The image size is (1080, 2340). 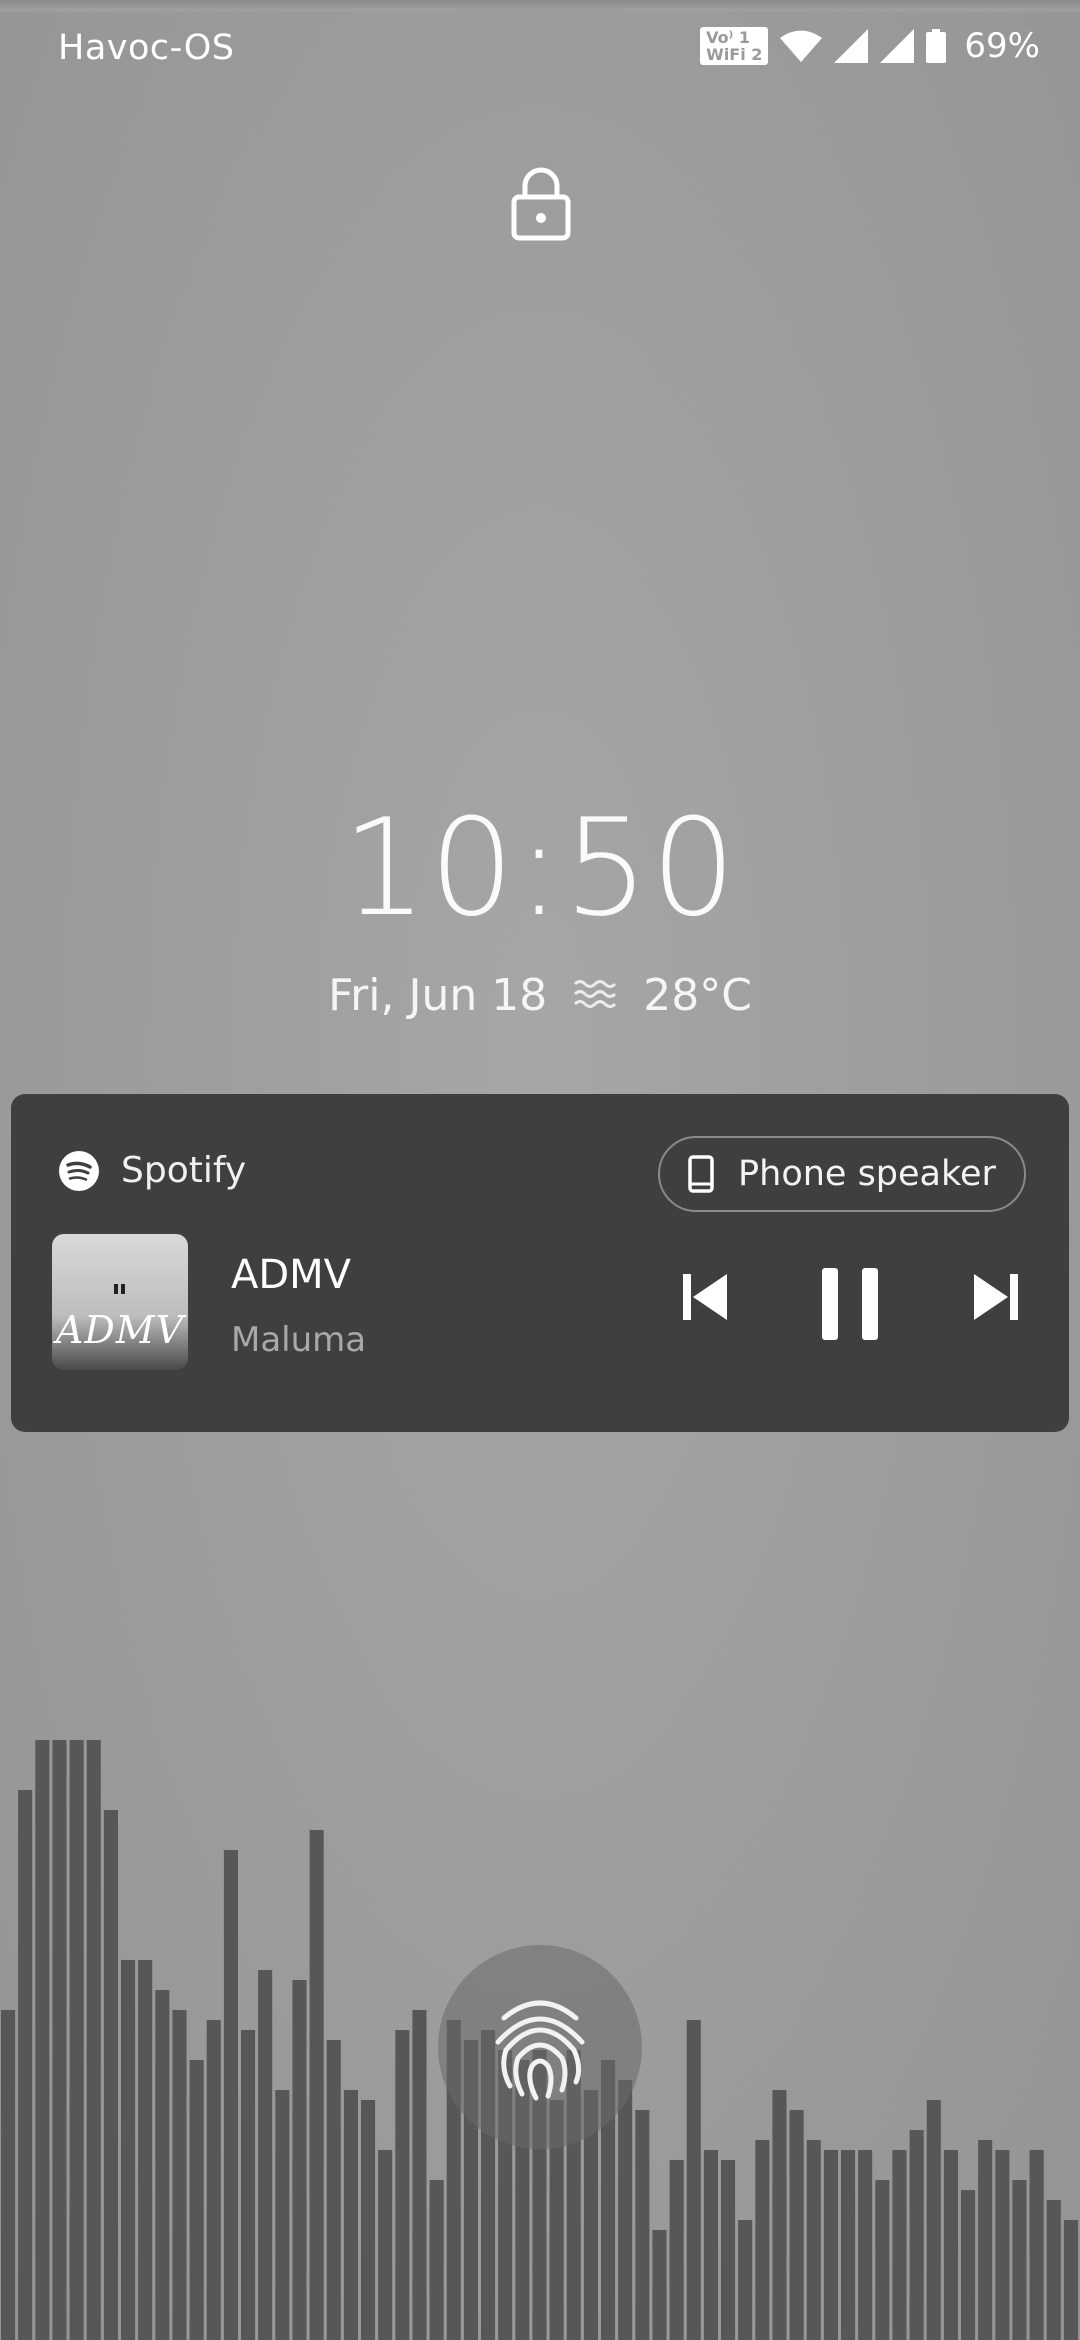 I want to click on lockscreen-clock: 10:50, so click(x=540, y=868).